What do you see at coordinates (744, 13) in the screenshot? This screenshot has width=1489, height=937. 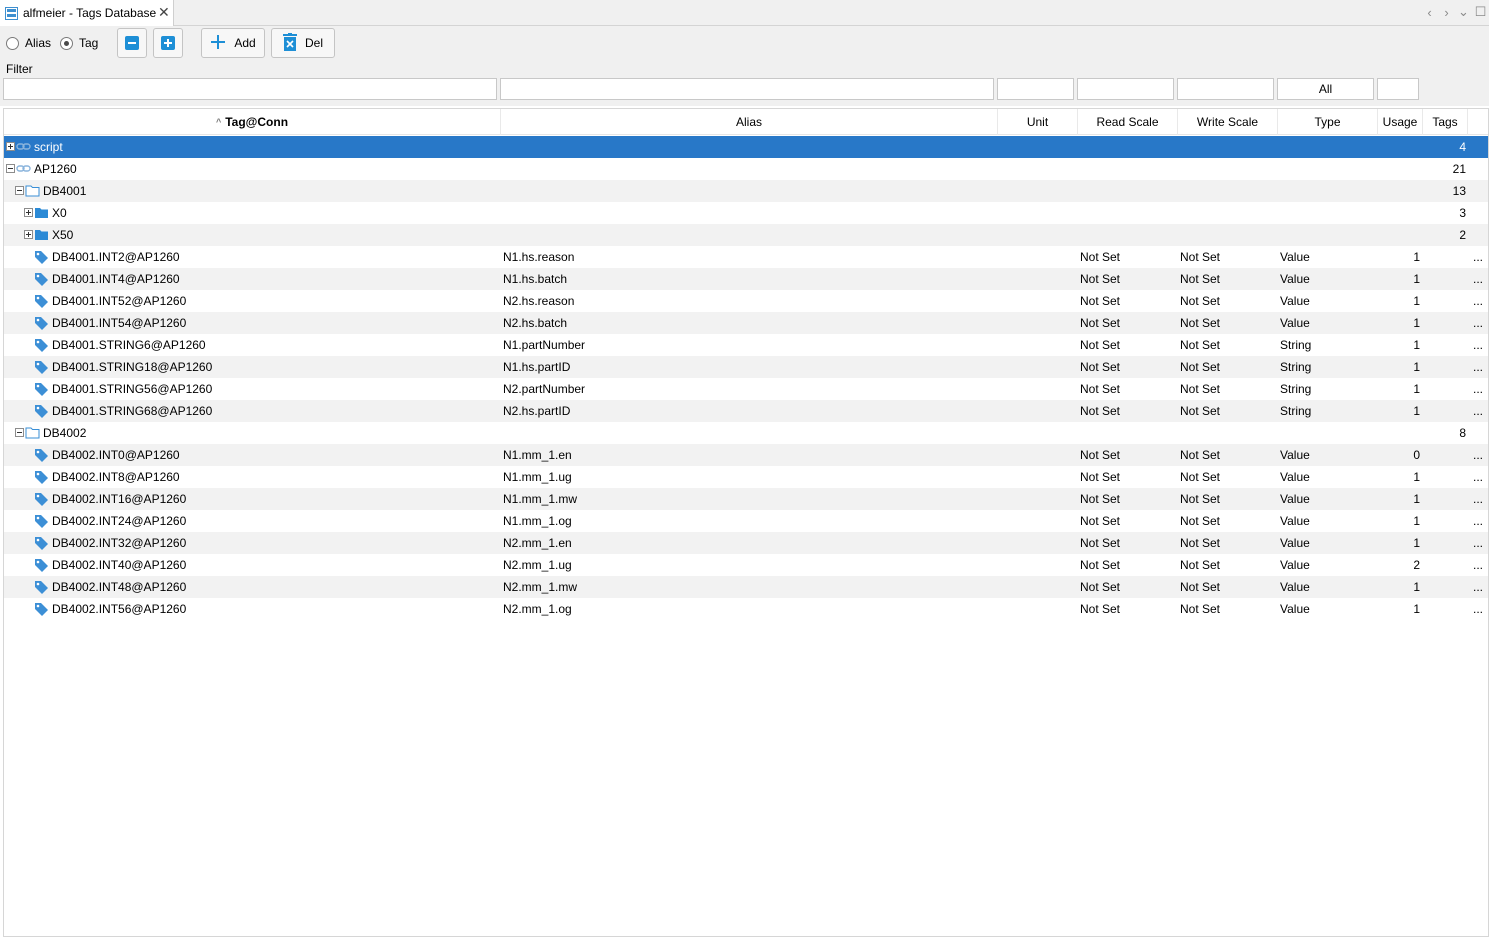 I see `tab-strip: alfmeier - Tags Database ✕ ‹ › ⌄ ☐` at bounding box center [744, 13].